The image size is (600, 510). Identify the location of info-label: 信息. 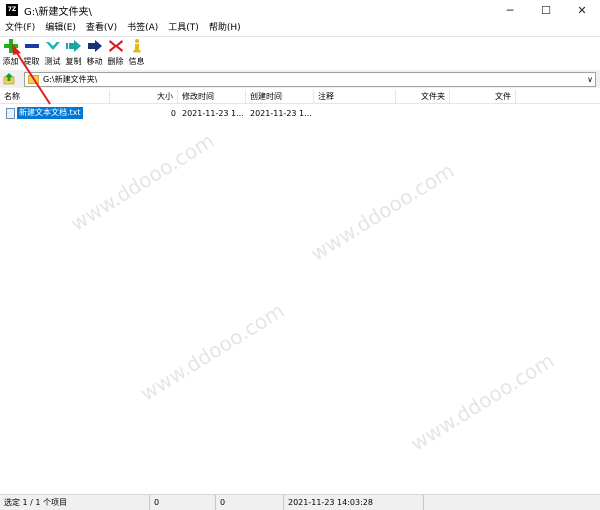
(136, 61).